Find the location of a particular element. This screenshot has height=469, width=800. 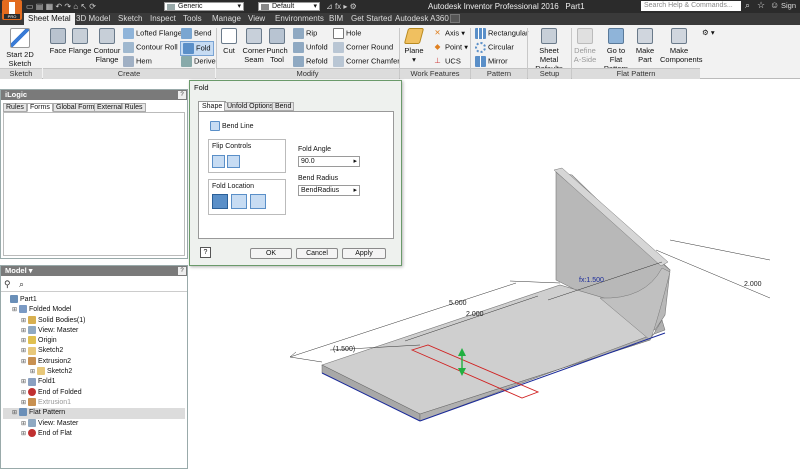

ucs-button: ⊥ UCS is located at coordinates (446, 61).